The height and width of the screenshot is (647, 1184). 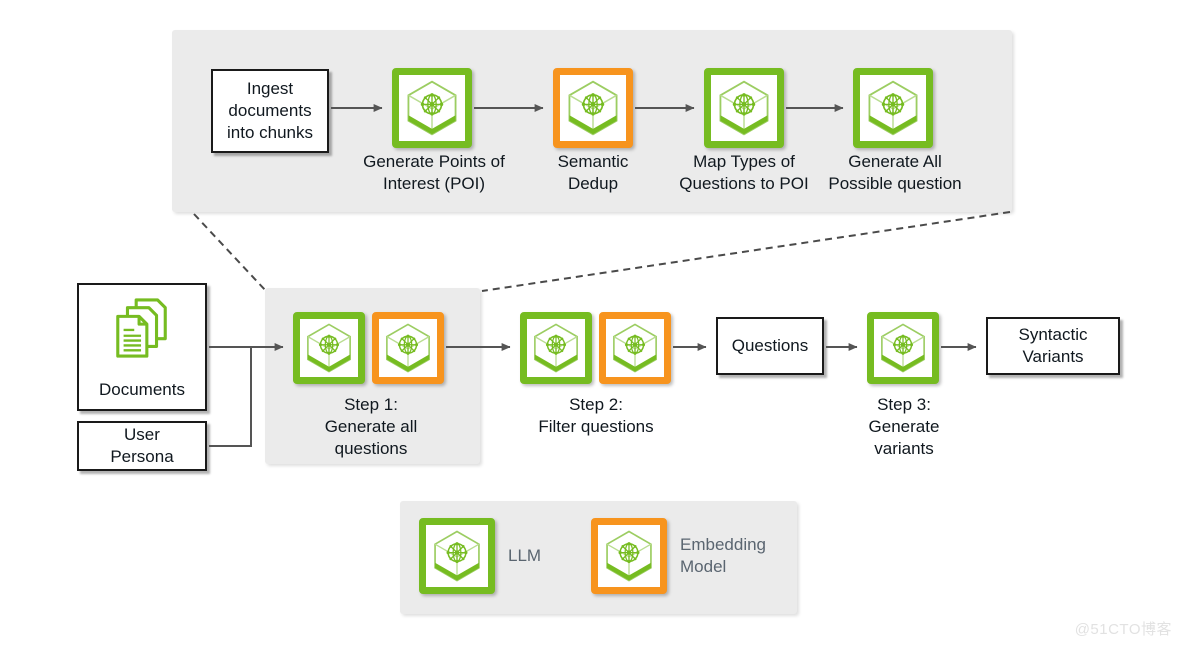 What do you see at coordinates (904, 427) in the screenshot?
I see `step-3-caption: Step 3: Generate variants` at bounding box center [904, 427].